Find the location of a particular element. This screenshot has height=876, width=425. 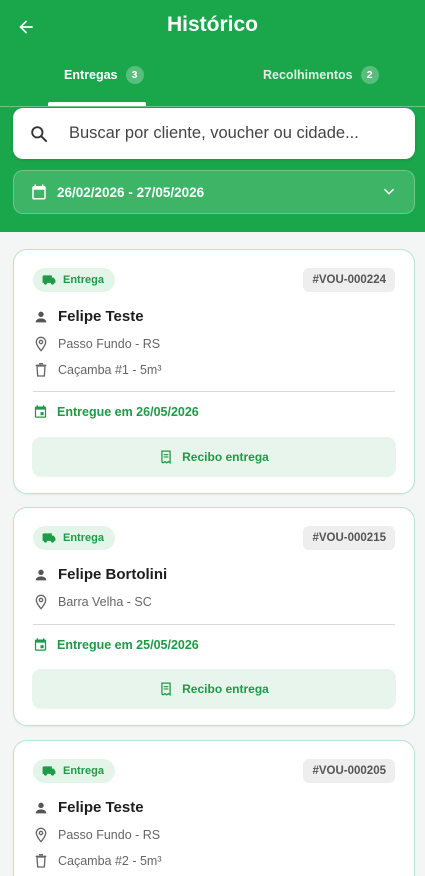

active-tab-indicator is located at coordinates (97, 104).